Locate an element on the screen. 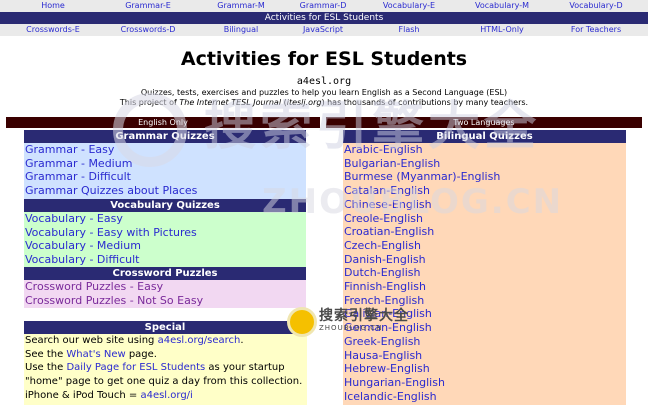 This screenshot has height=405, width=648. nav-grammar-d-link: Grammar-D is located at coordinates (323, 6).